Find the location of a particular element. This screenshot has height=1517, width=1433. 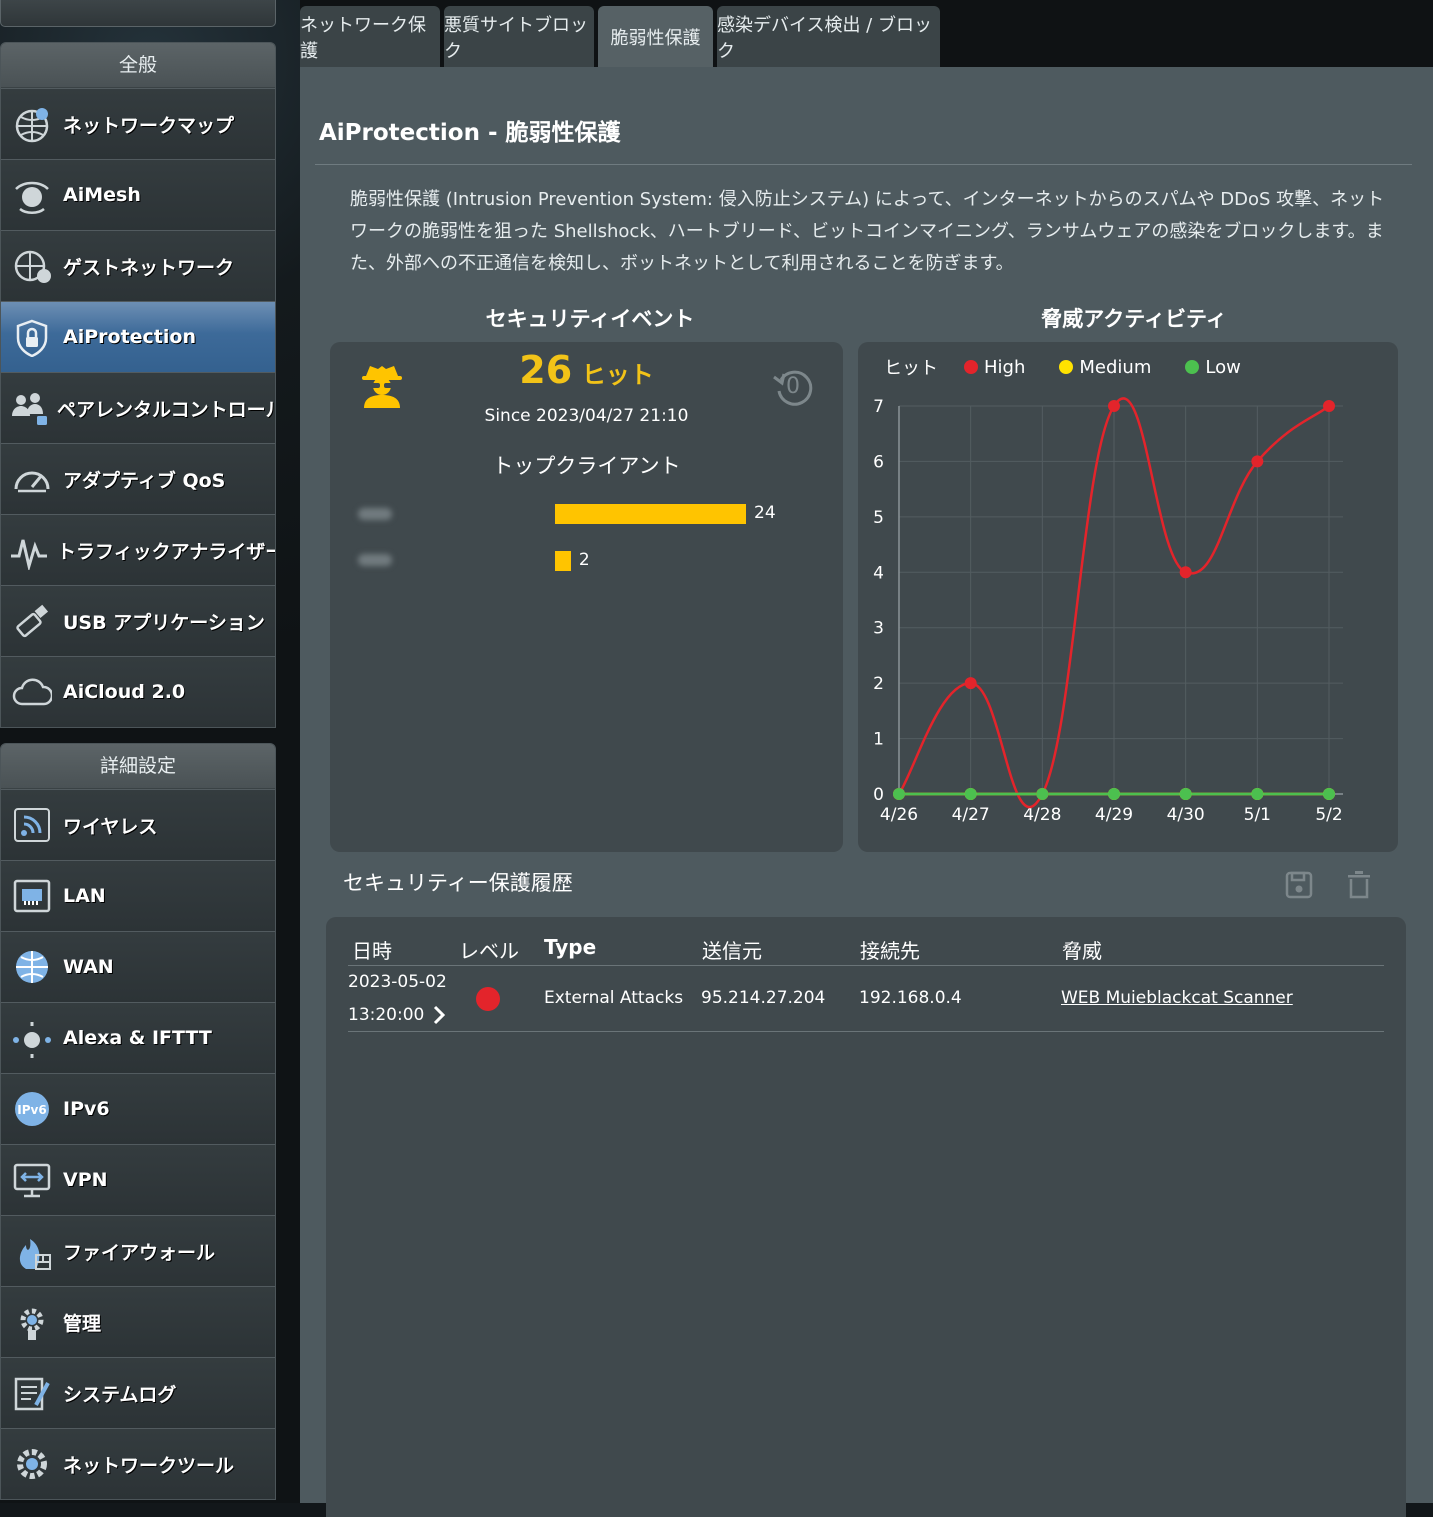

reset-counter-button: 0 is located at coordinates (793, 387).